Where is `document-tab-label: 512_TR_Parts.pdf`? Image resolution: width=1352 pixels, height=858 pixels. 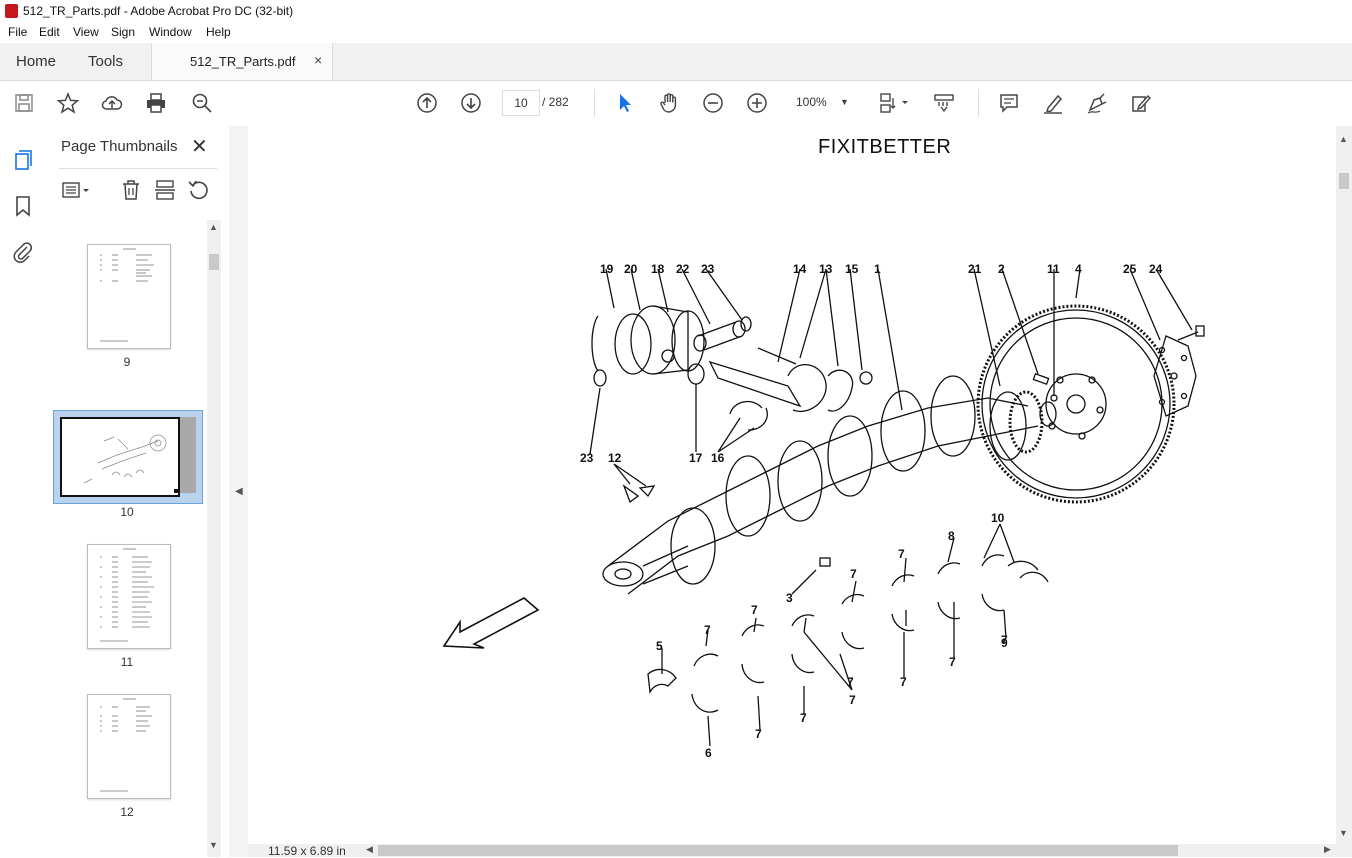 document-tab-label: 512_TR_Parts.pdf is located at coordinates (243, 61).